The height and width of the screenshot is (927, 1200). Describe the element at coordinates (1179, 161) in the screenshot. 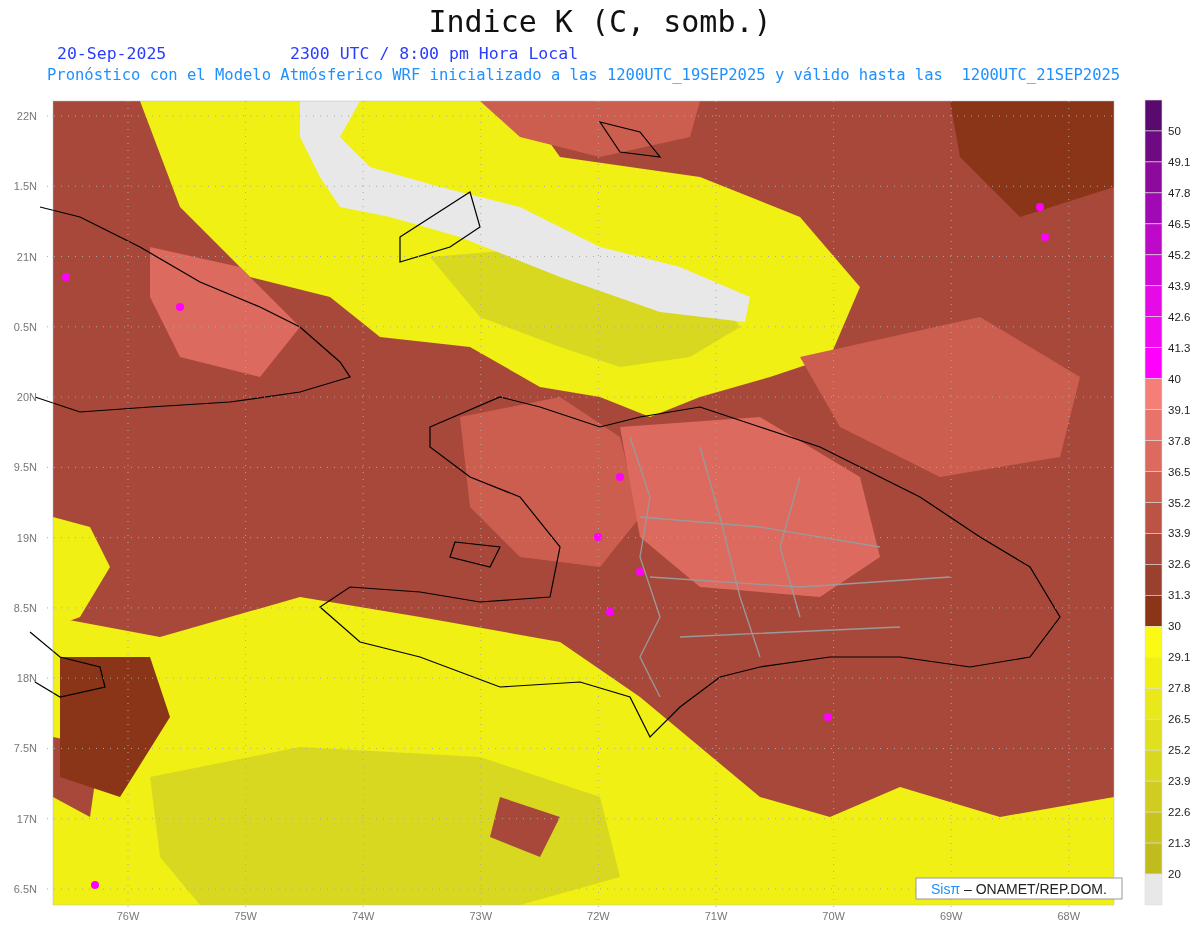

I see `legend-label: 49.1` at that location.